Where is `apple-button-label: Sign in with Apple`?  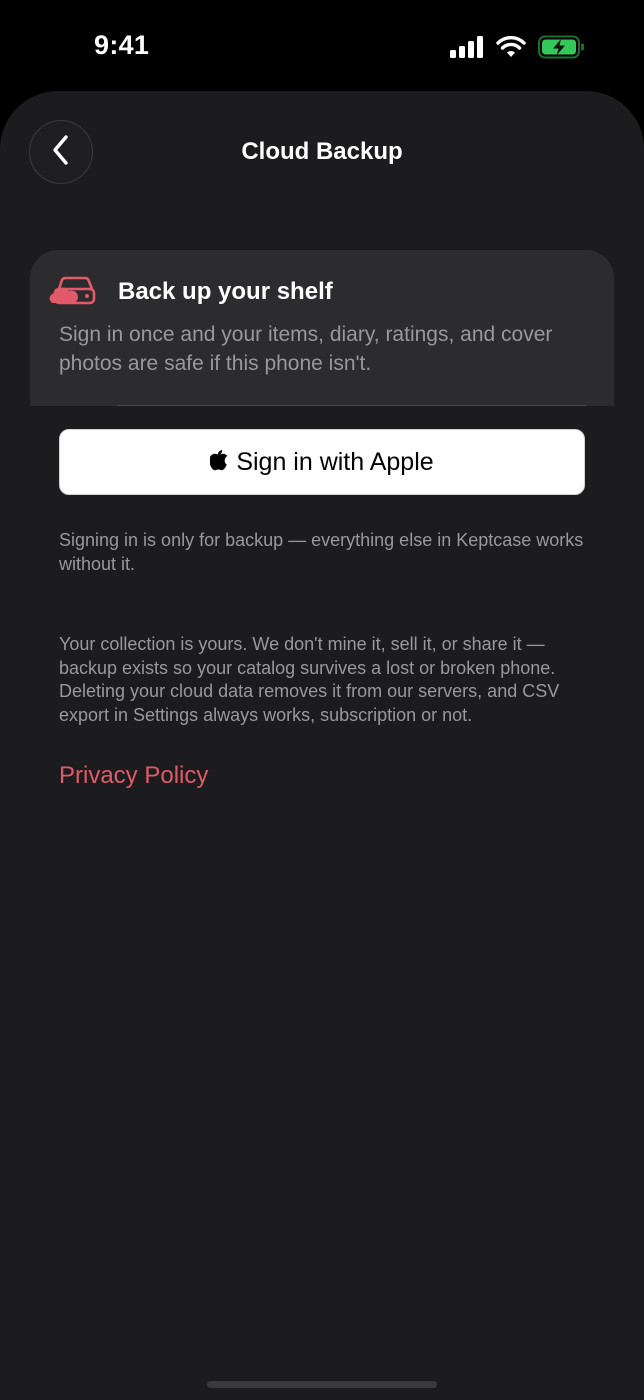
apple-button-label: Sign in with Apple is located at coordinates (335, 461).